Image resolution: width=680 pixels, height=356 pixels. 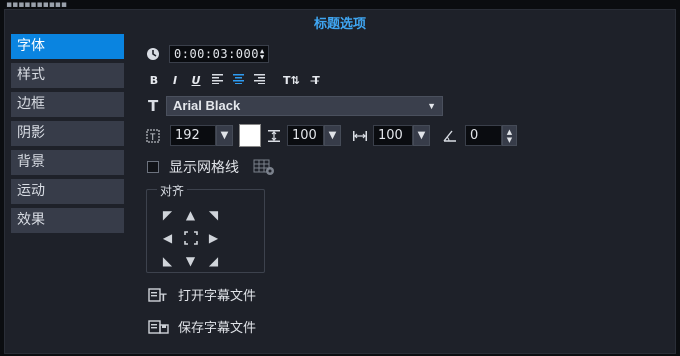 I want to click on format-toolbar: B I U T⇅ T̶, so click(x=241, y=80).